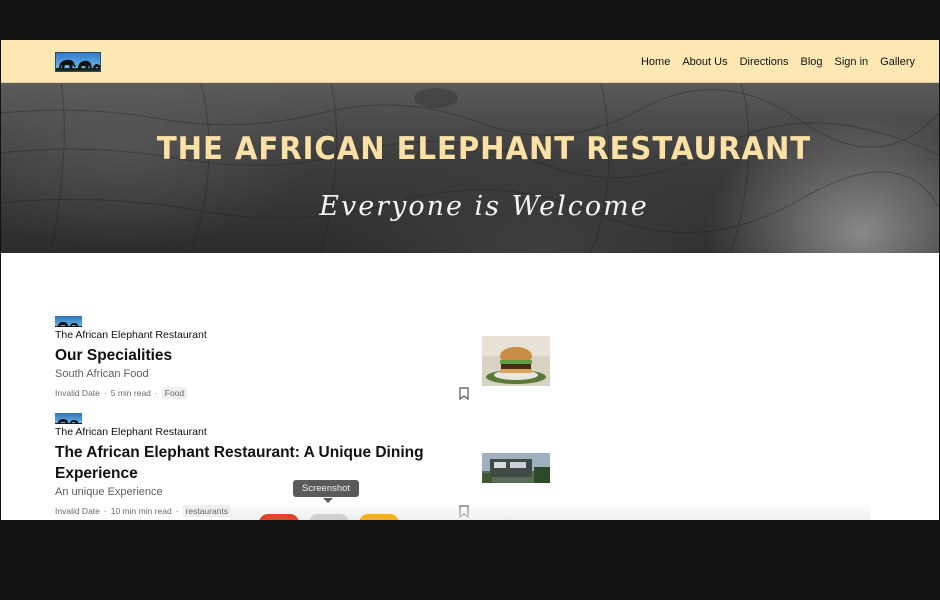 The width and height of the screenshot is (940, 600). I want to click on article-meta: Invalid Date · 5 min read · Food, so click(121, 393).